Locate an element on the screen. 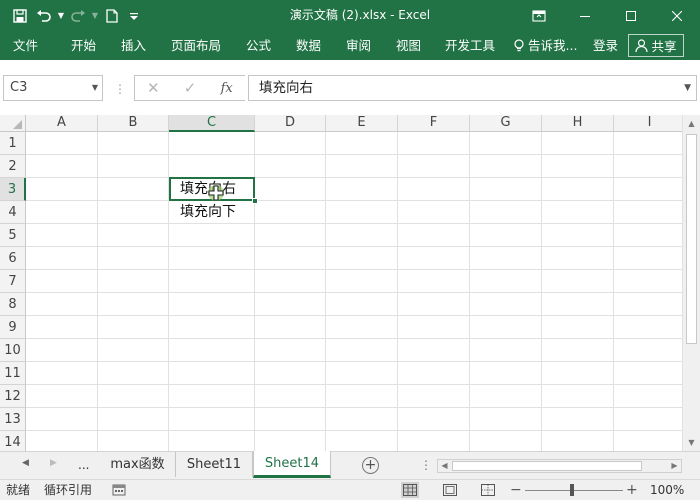 This screenshot has width=700, height=500. sheet-tab-sheet14: Sheet14 is located at coordinates (292, 464).